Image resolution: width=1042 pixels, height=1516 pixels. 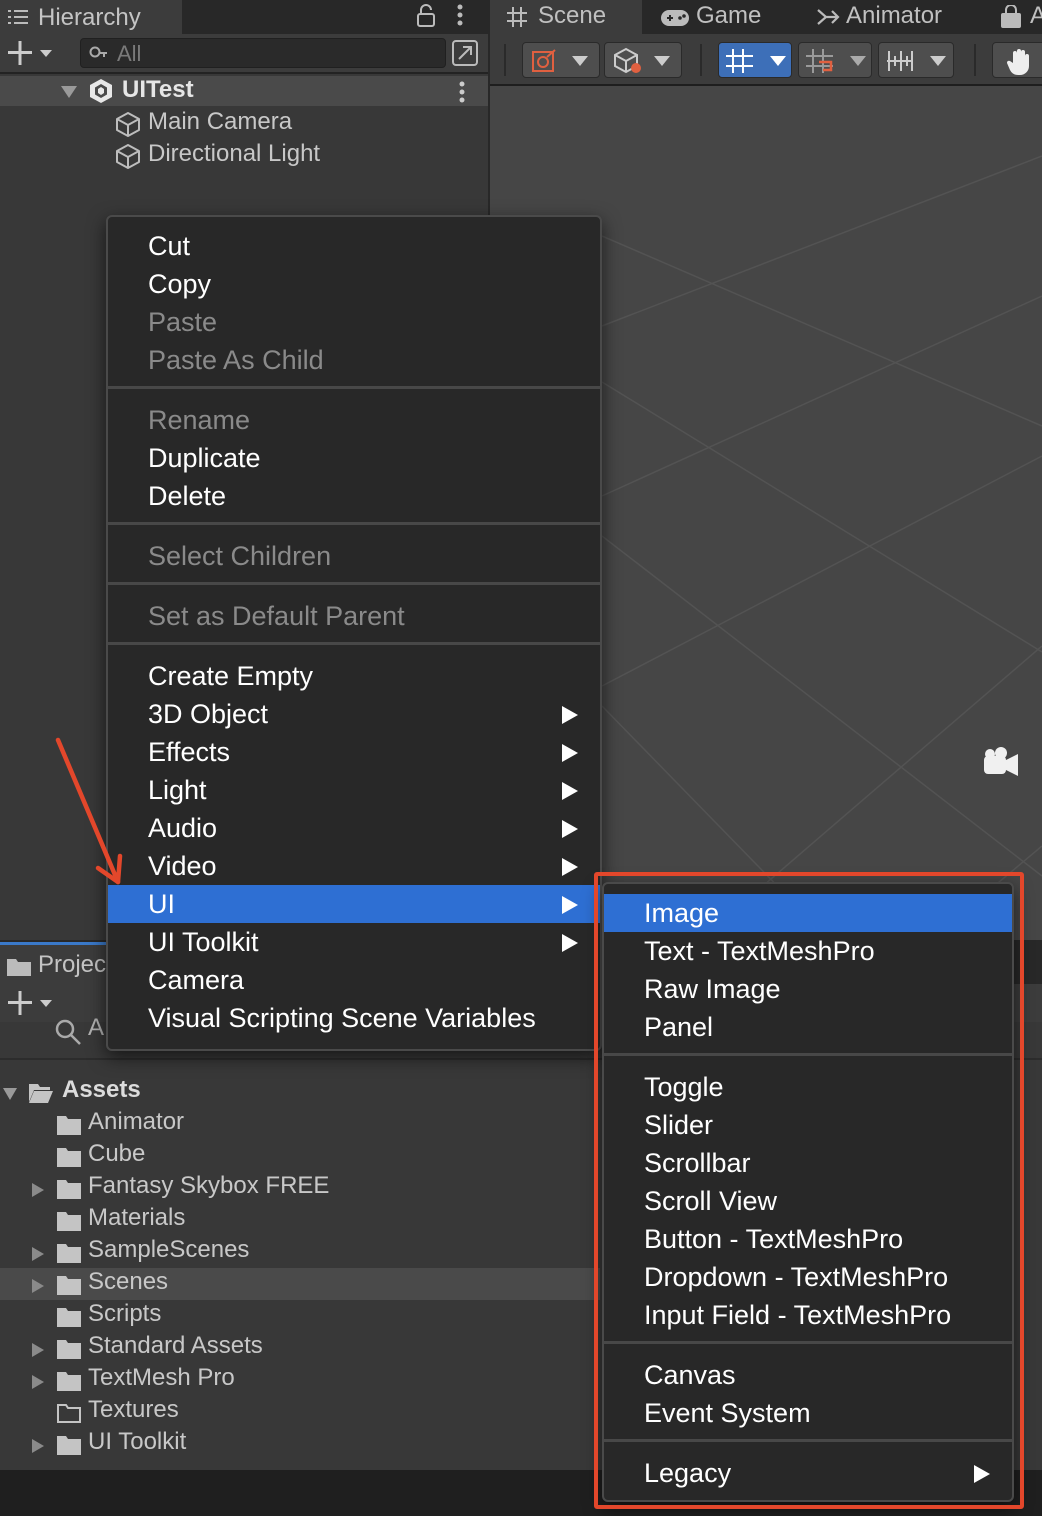 I want to click on tab-game: Game, so click(x=720, y=17).